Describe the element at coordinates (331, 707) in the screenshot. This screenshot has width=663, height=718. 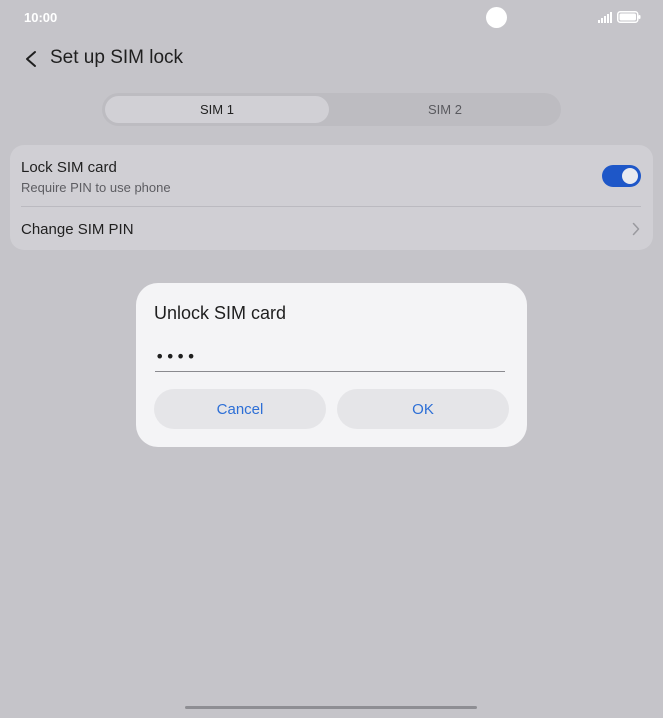
I see `home-indicator` at that location.